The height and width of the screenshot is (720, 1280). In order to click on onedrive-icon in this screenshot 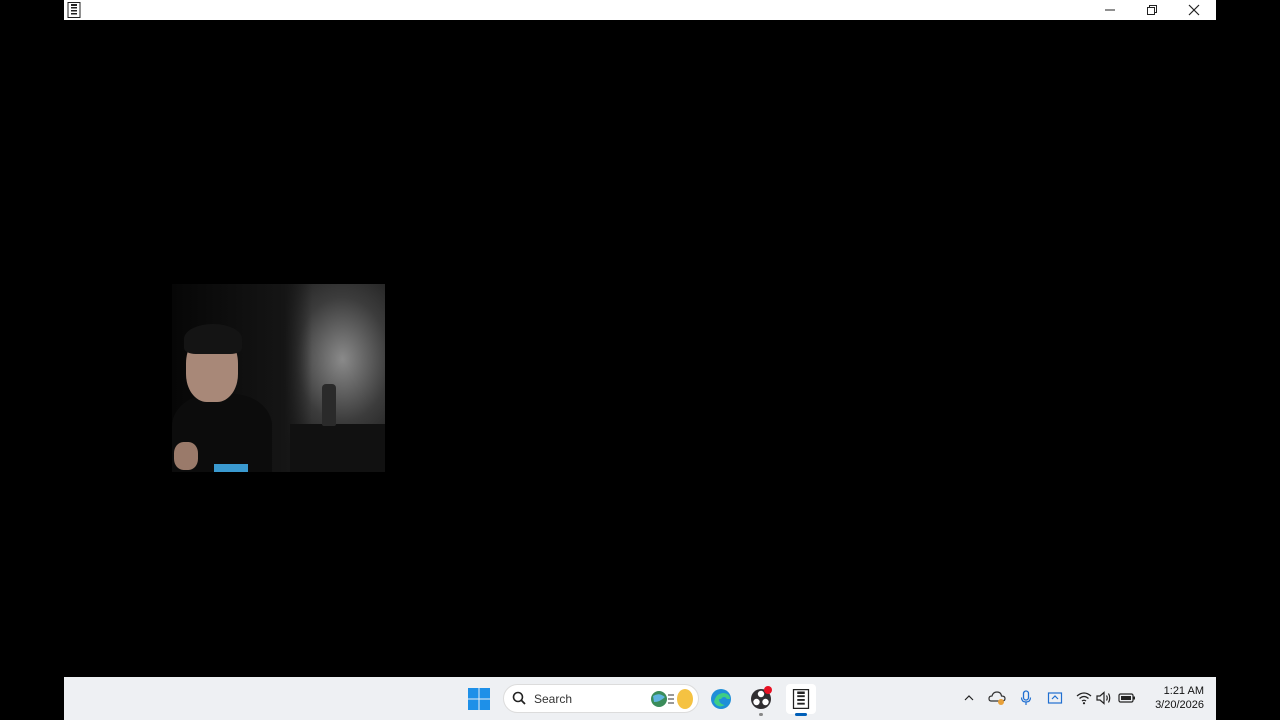, I will do `click(997, 698)`.